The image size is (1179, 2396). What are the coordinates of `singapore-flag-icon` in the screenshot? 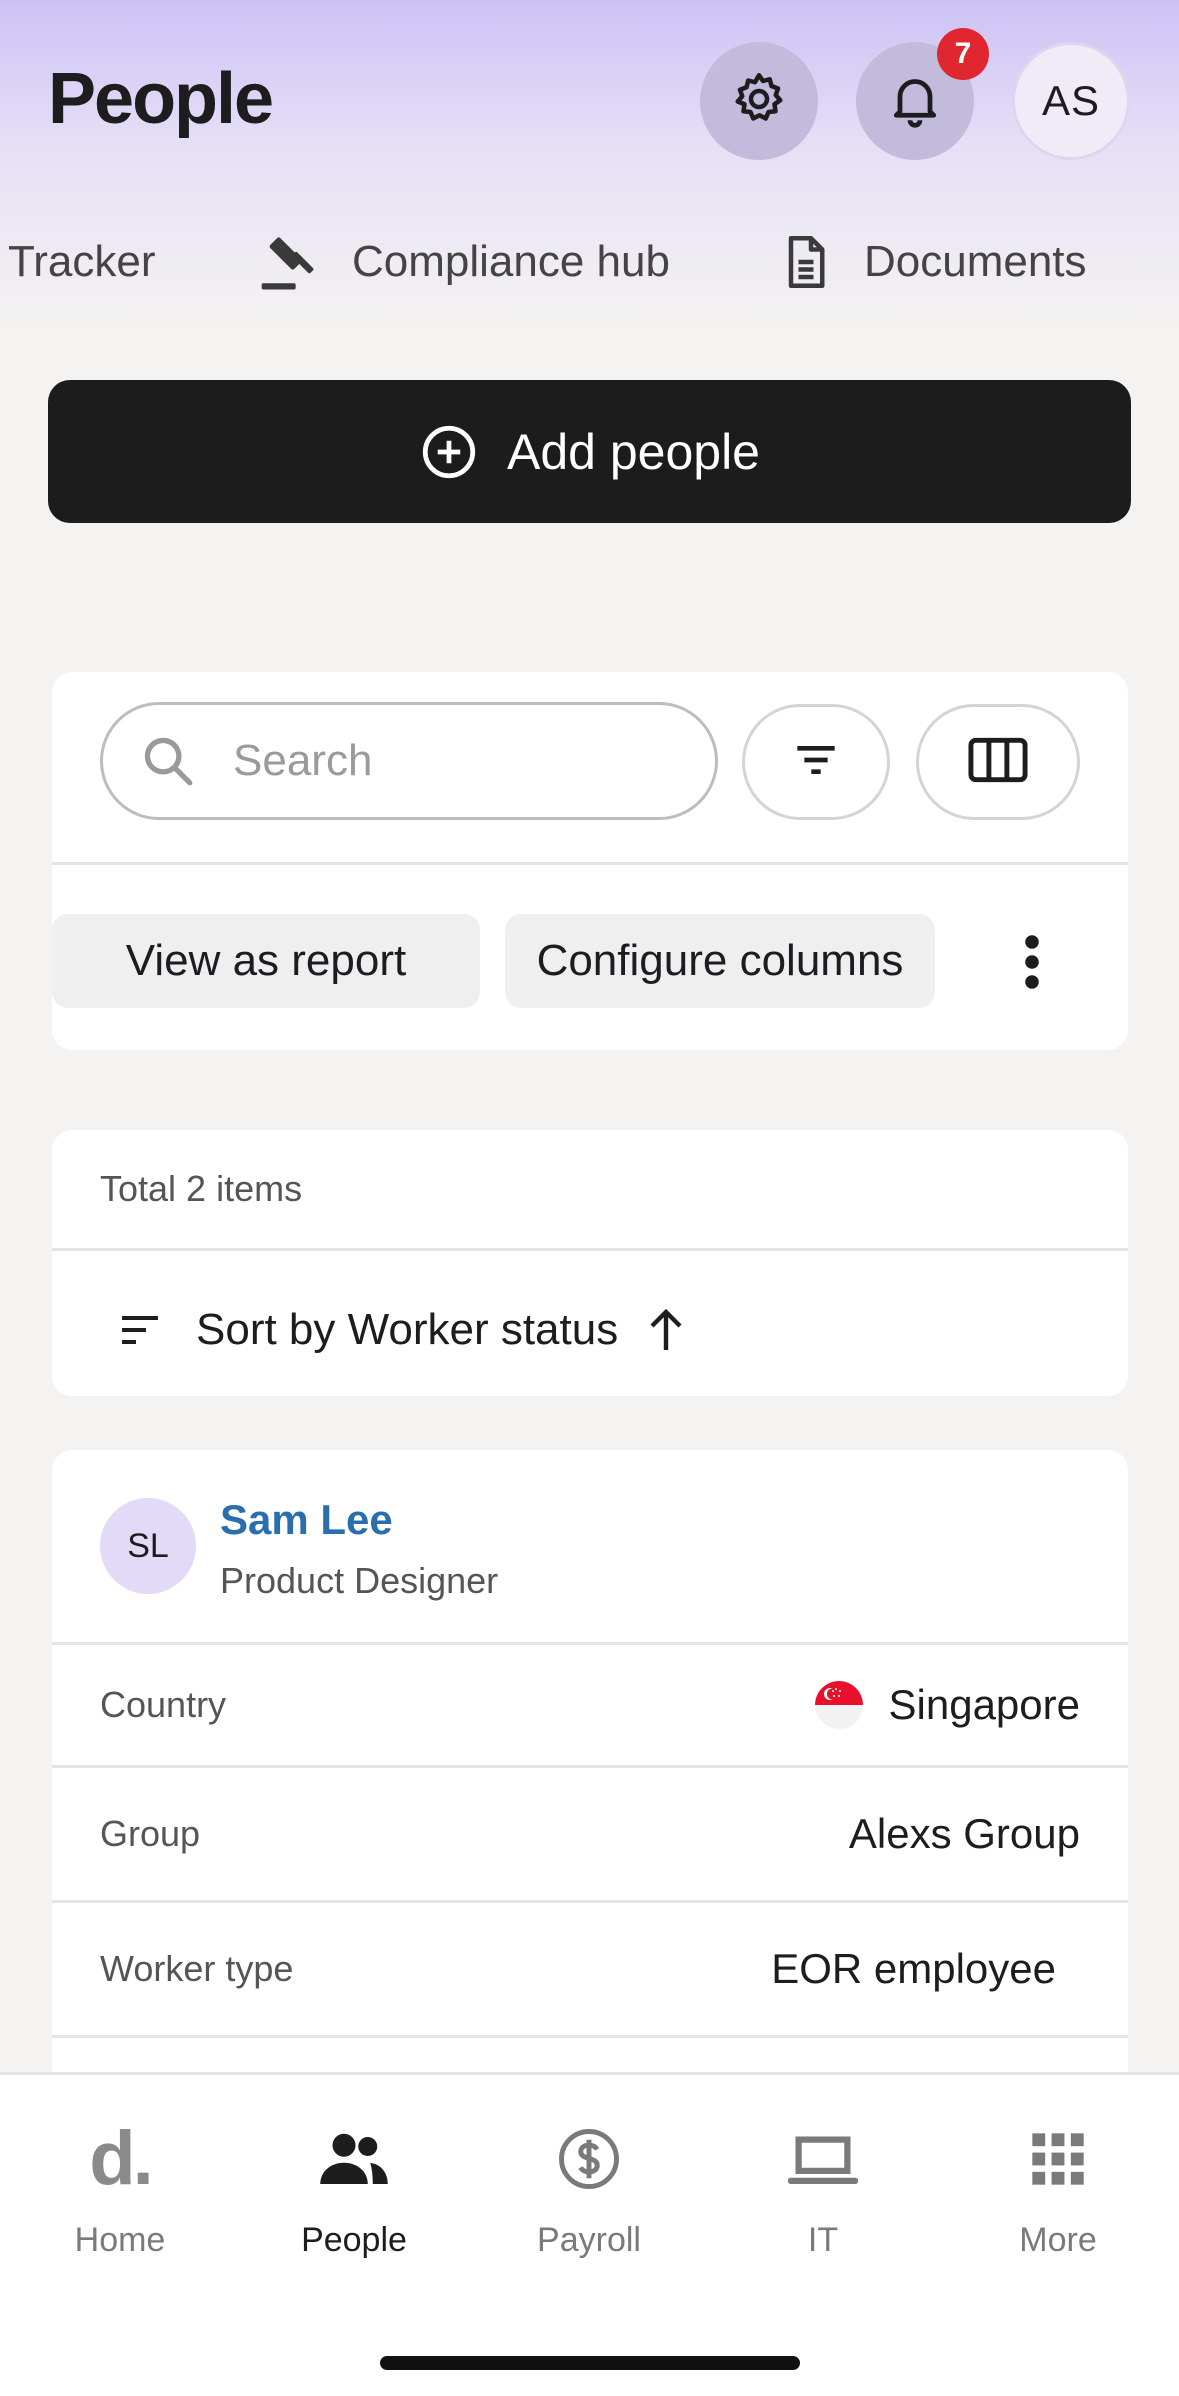 It's located at (838, 1705).